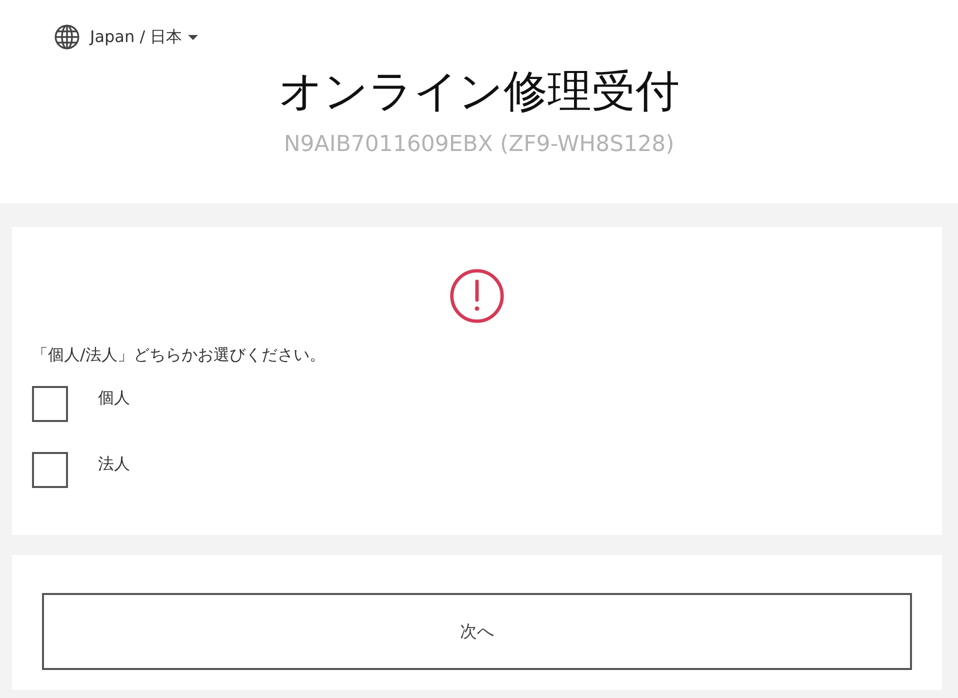  I want to click on globe-icon, so click(67, 37).